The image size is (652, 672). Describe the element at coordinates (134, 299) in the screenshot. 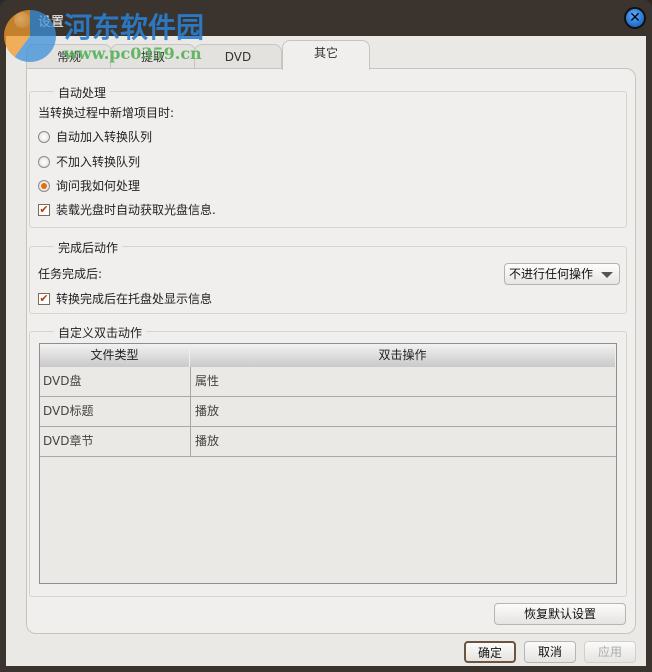

I see `checkbox-label: 转换完成后在托盘处显示信息` at that location.